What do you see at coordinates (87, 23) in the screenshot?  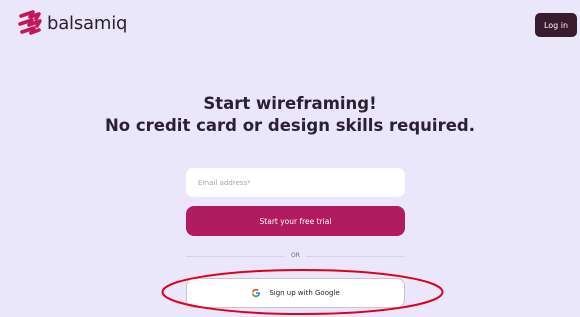 I see `logo-text: balsamiq` at bounding box center [87, 23].